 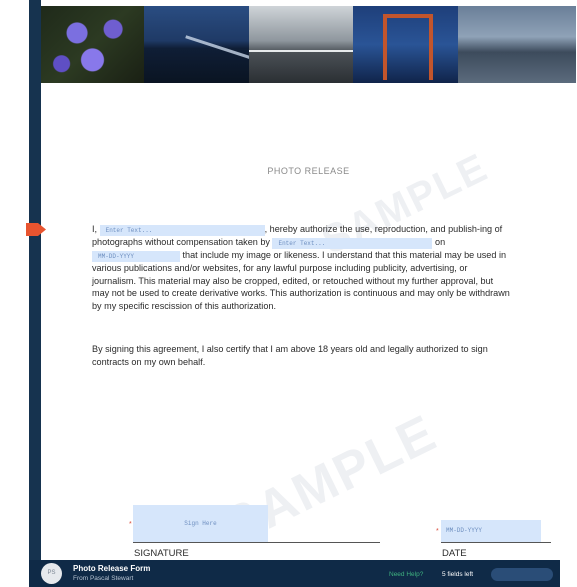 What do you see at coordinates (458, 574) in the screenshot?
I see `fields-left-count: 5 fields left` at bounding box center [458, 574].